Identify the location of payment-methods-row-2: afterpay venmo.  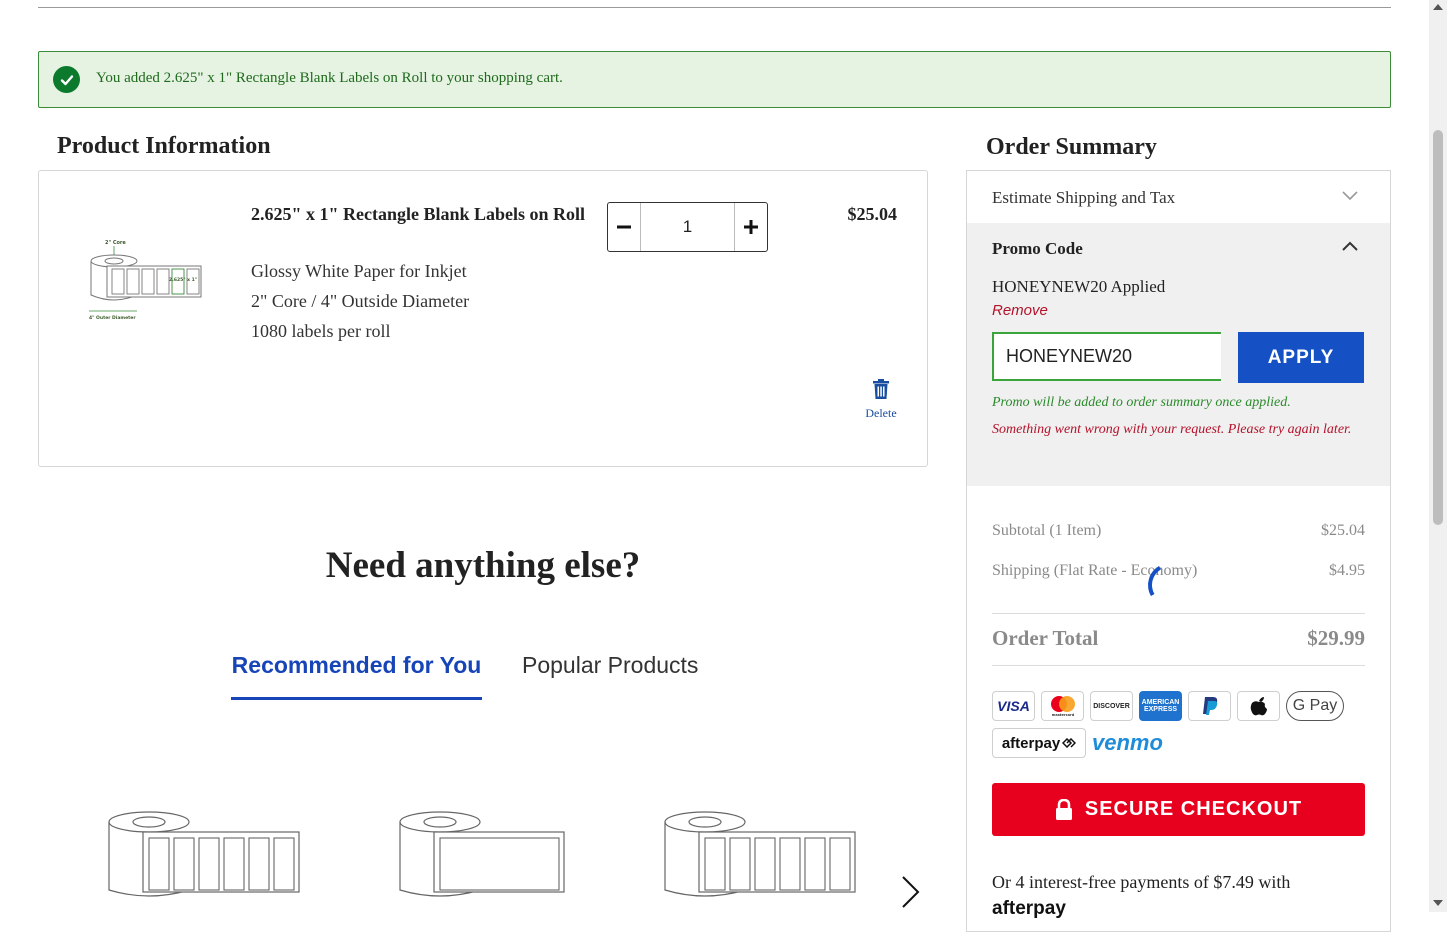
(1077, 743).